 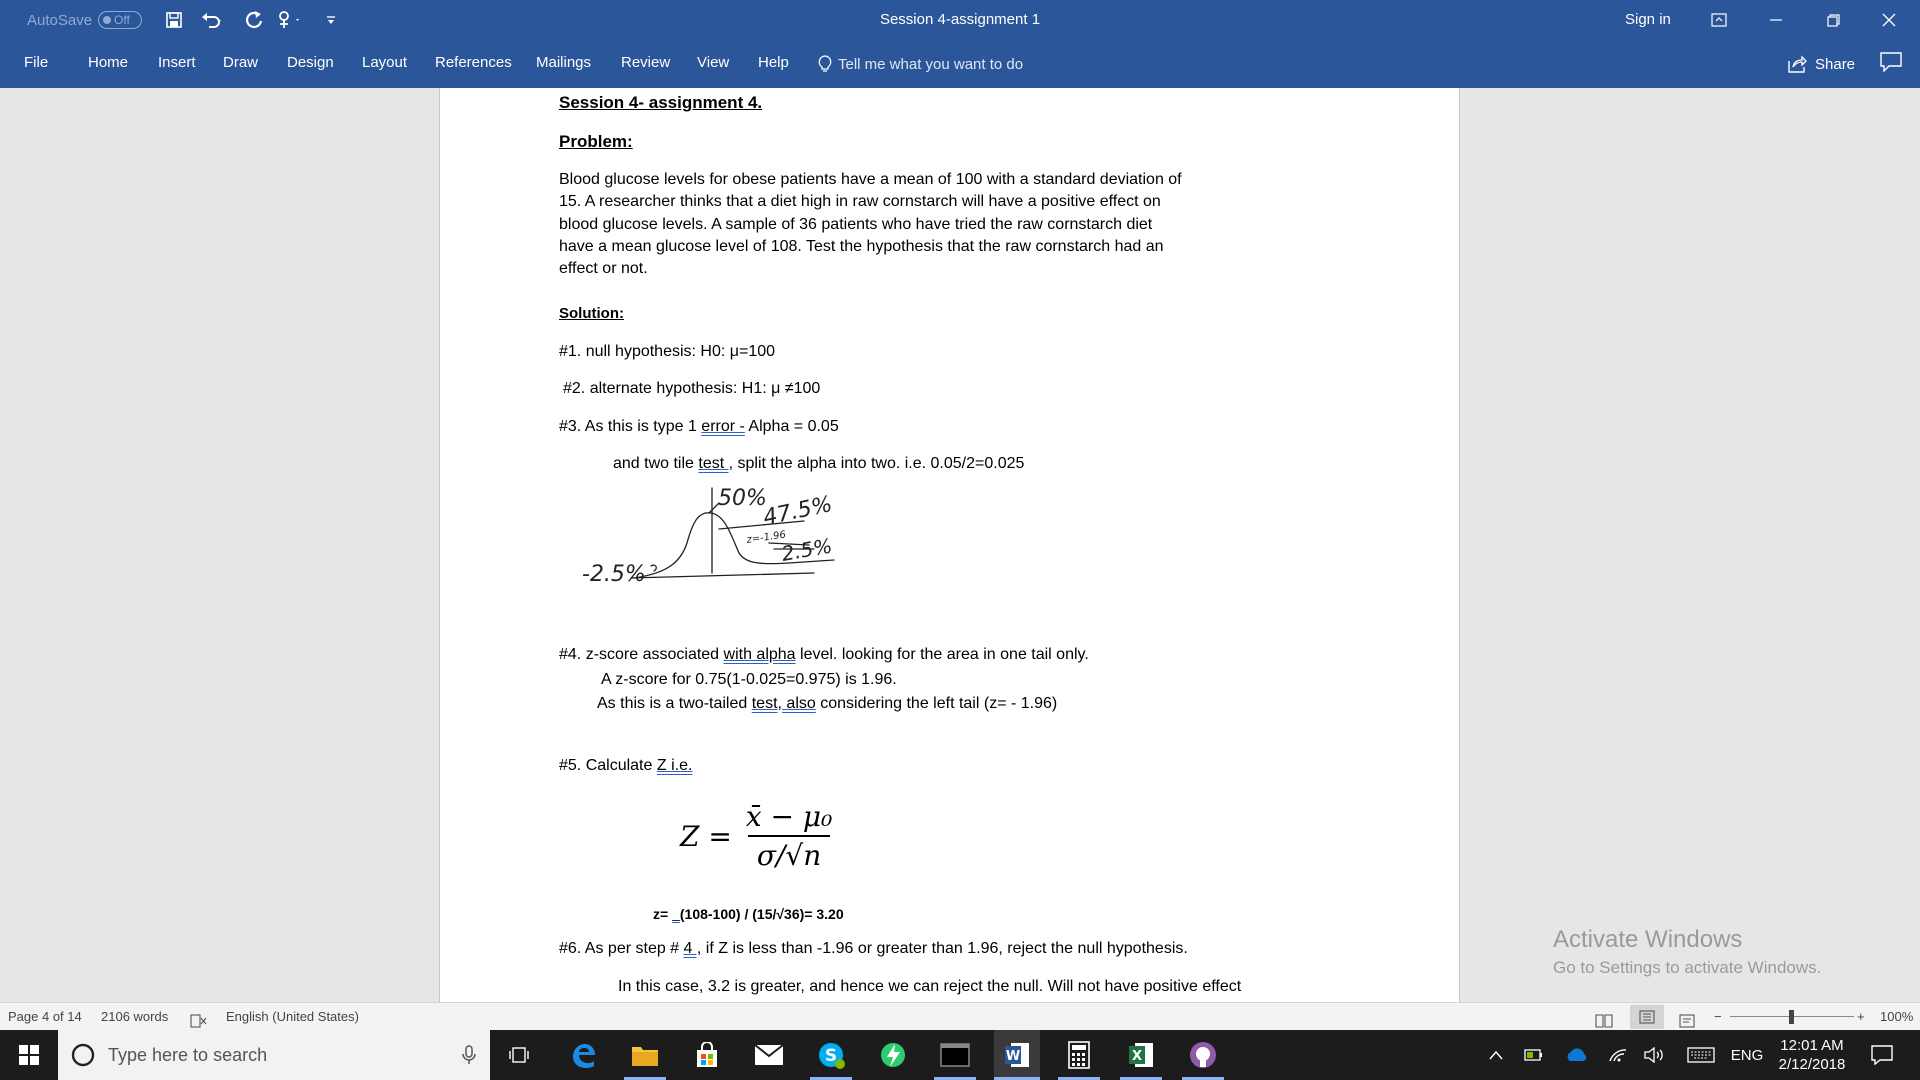 What do you see at coordinates (1079, 1055) in the screenshot?
I see `calculator-icon` at bounding box center [1079, 1055].